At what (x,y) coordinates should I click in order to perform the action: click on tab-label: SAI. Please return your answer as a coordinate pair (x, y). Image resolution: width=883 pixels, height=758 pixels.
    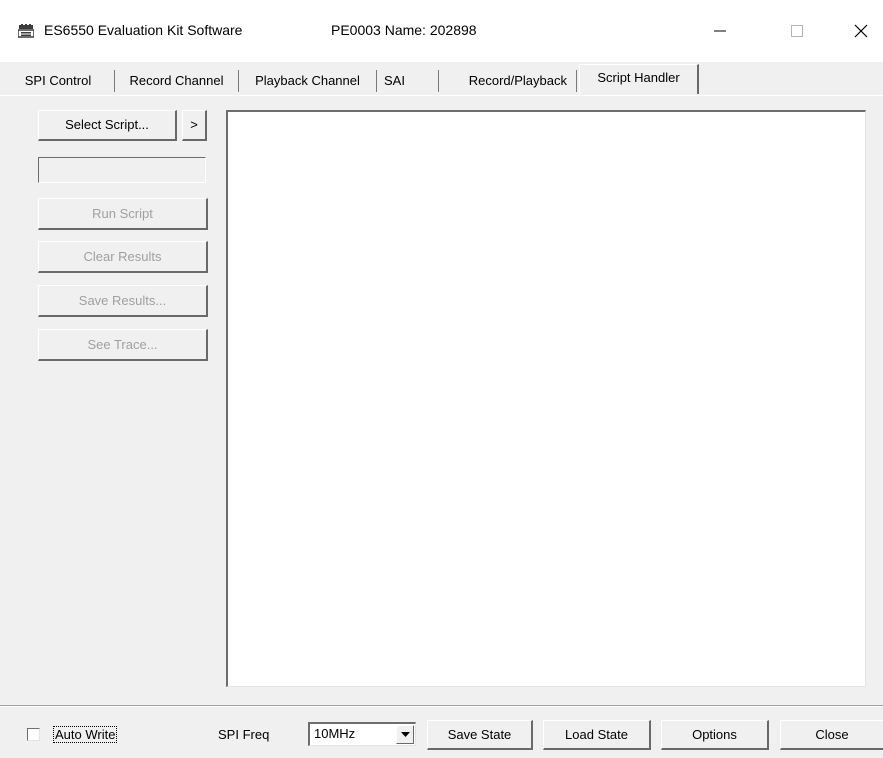
    Looking at the image, I should click on (394, 80).